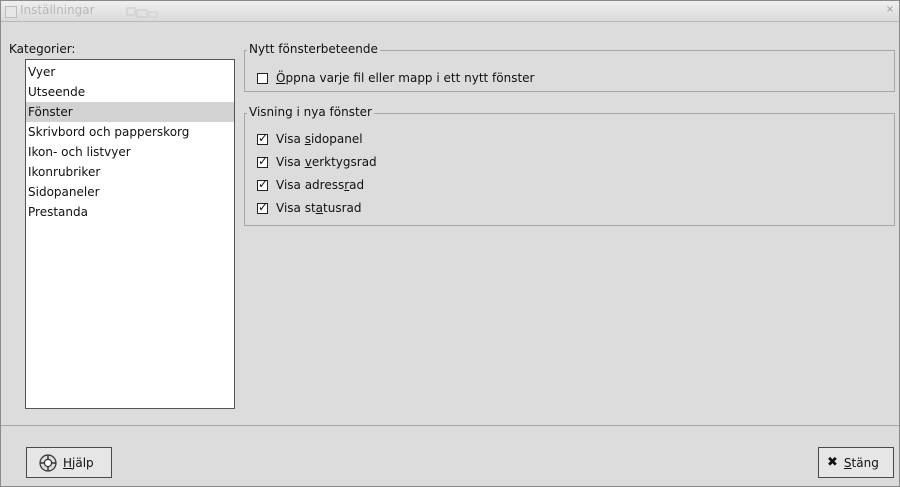 This screenshot has width=900, height=487. I want to click on show-toolbar-label: Visa verktygsrad, so click(326, 162).